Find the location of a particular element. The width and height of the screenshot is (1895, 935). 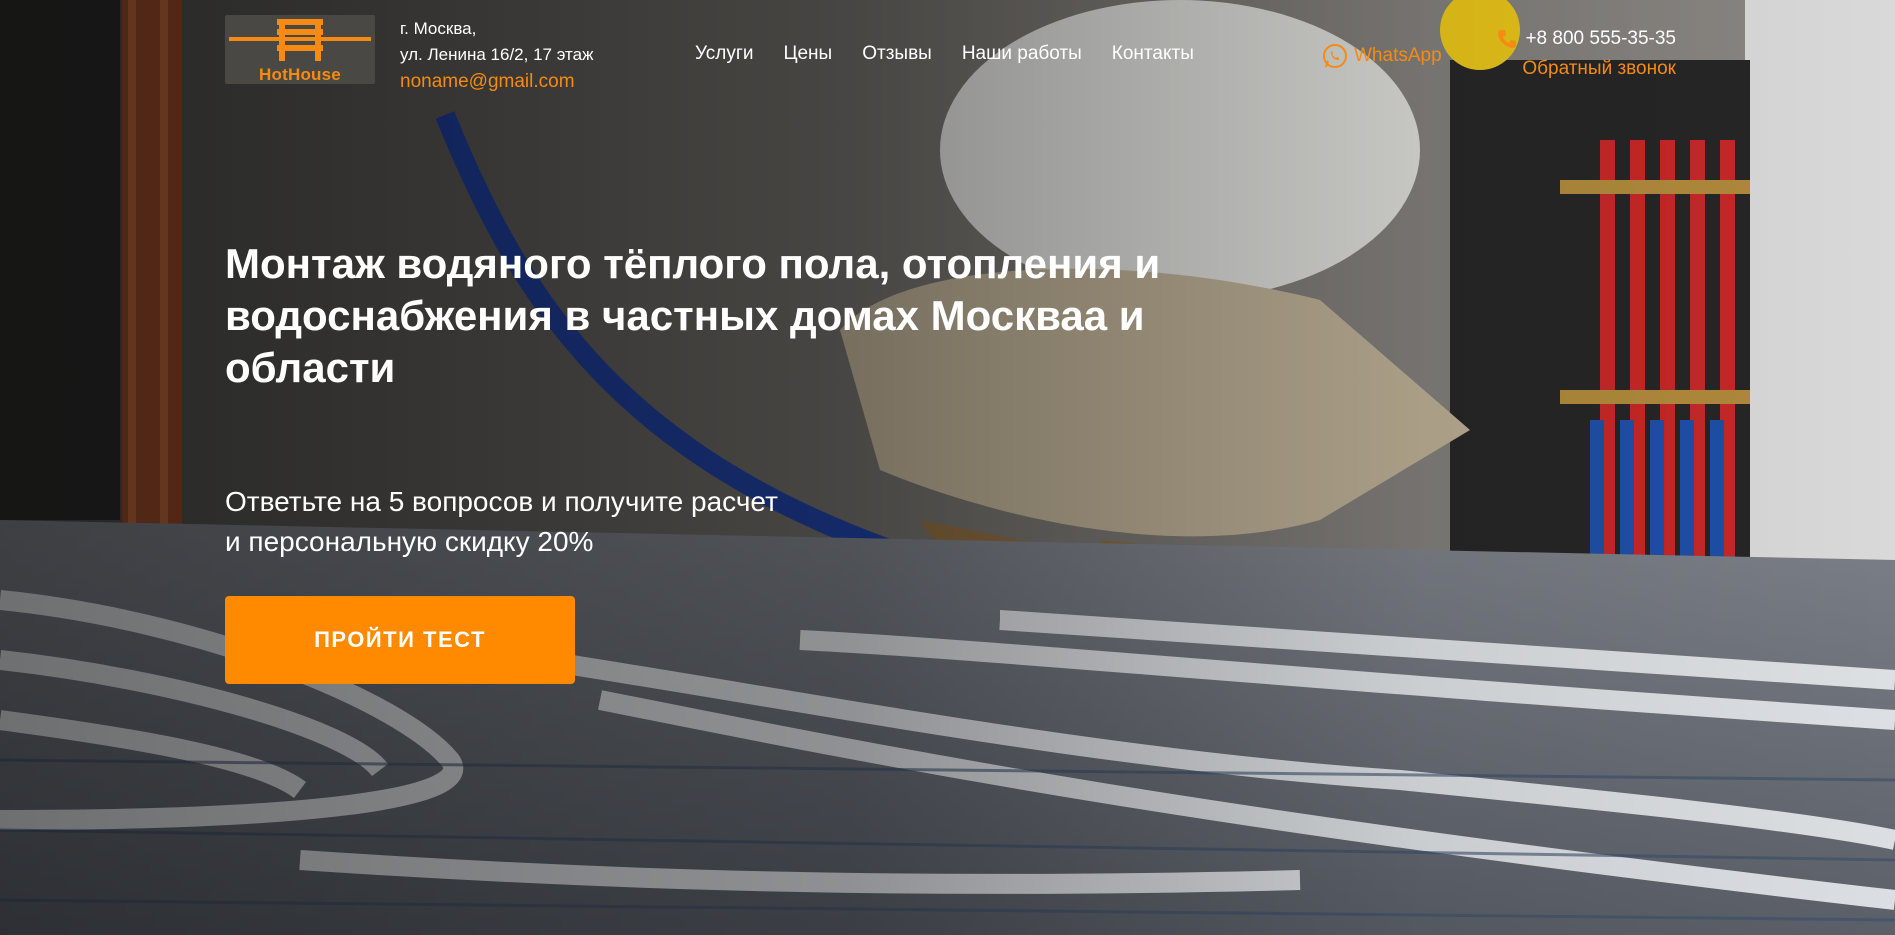

whatsapp-icon is located at coordinates (1335, 56).